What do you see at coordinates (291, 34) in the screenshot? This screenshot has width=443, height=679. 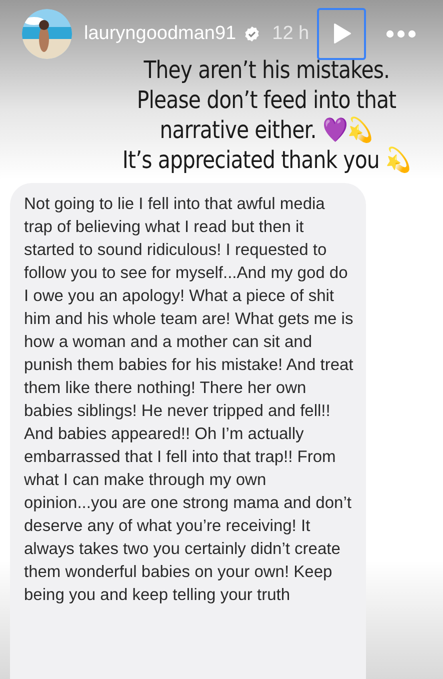 I see `time-label: 12 h` at bounding box center [291, 34].